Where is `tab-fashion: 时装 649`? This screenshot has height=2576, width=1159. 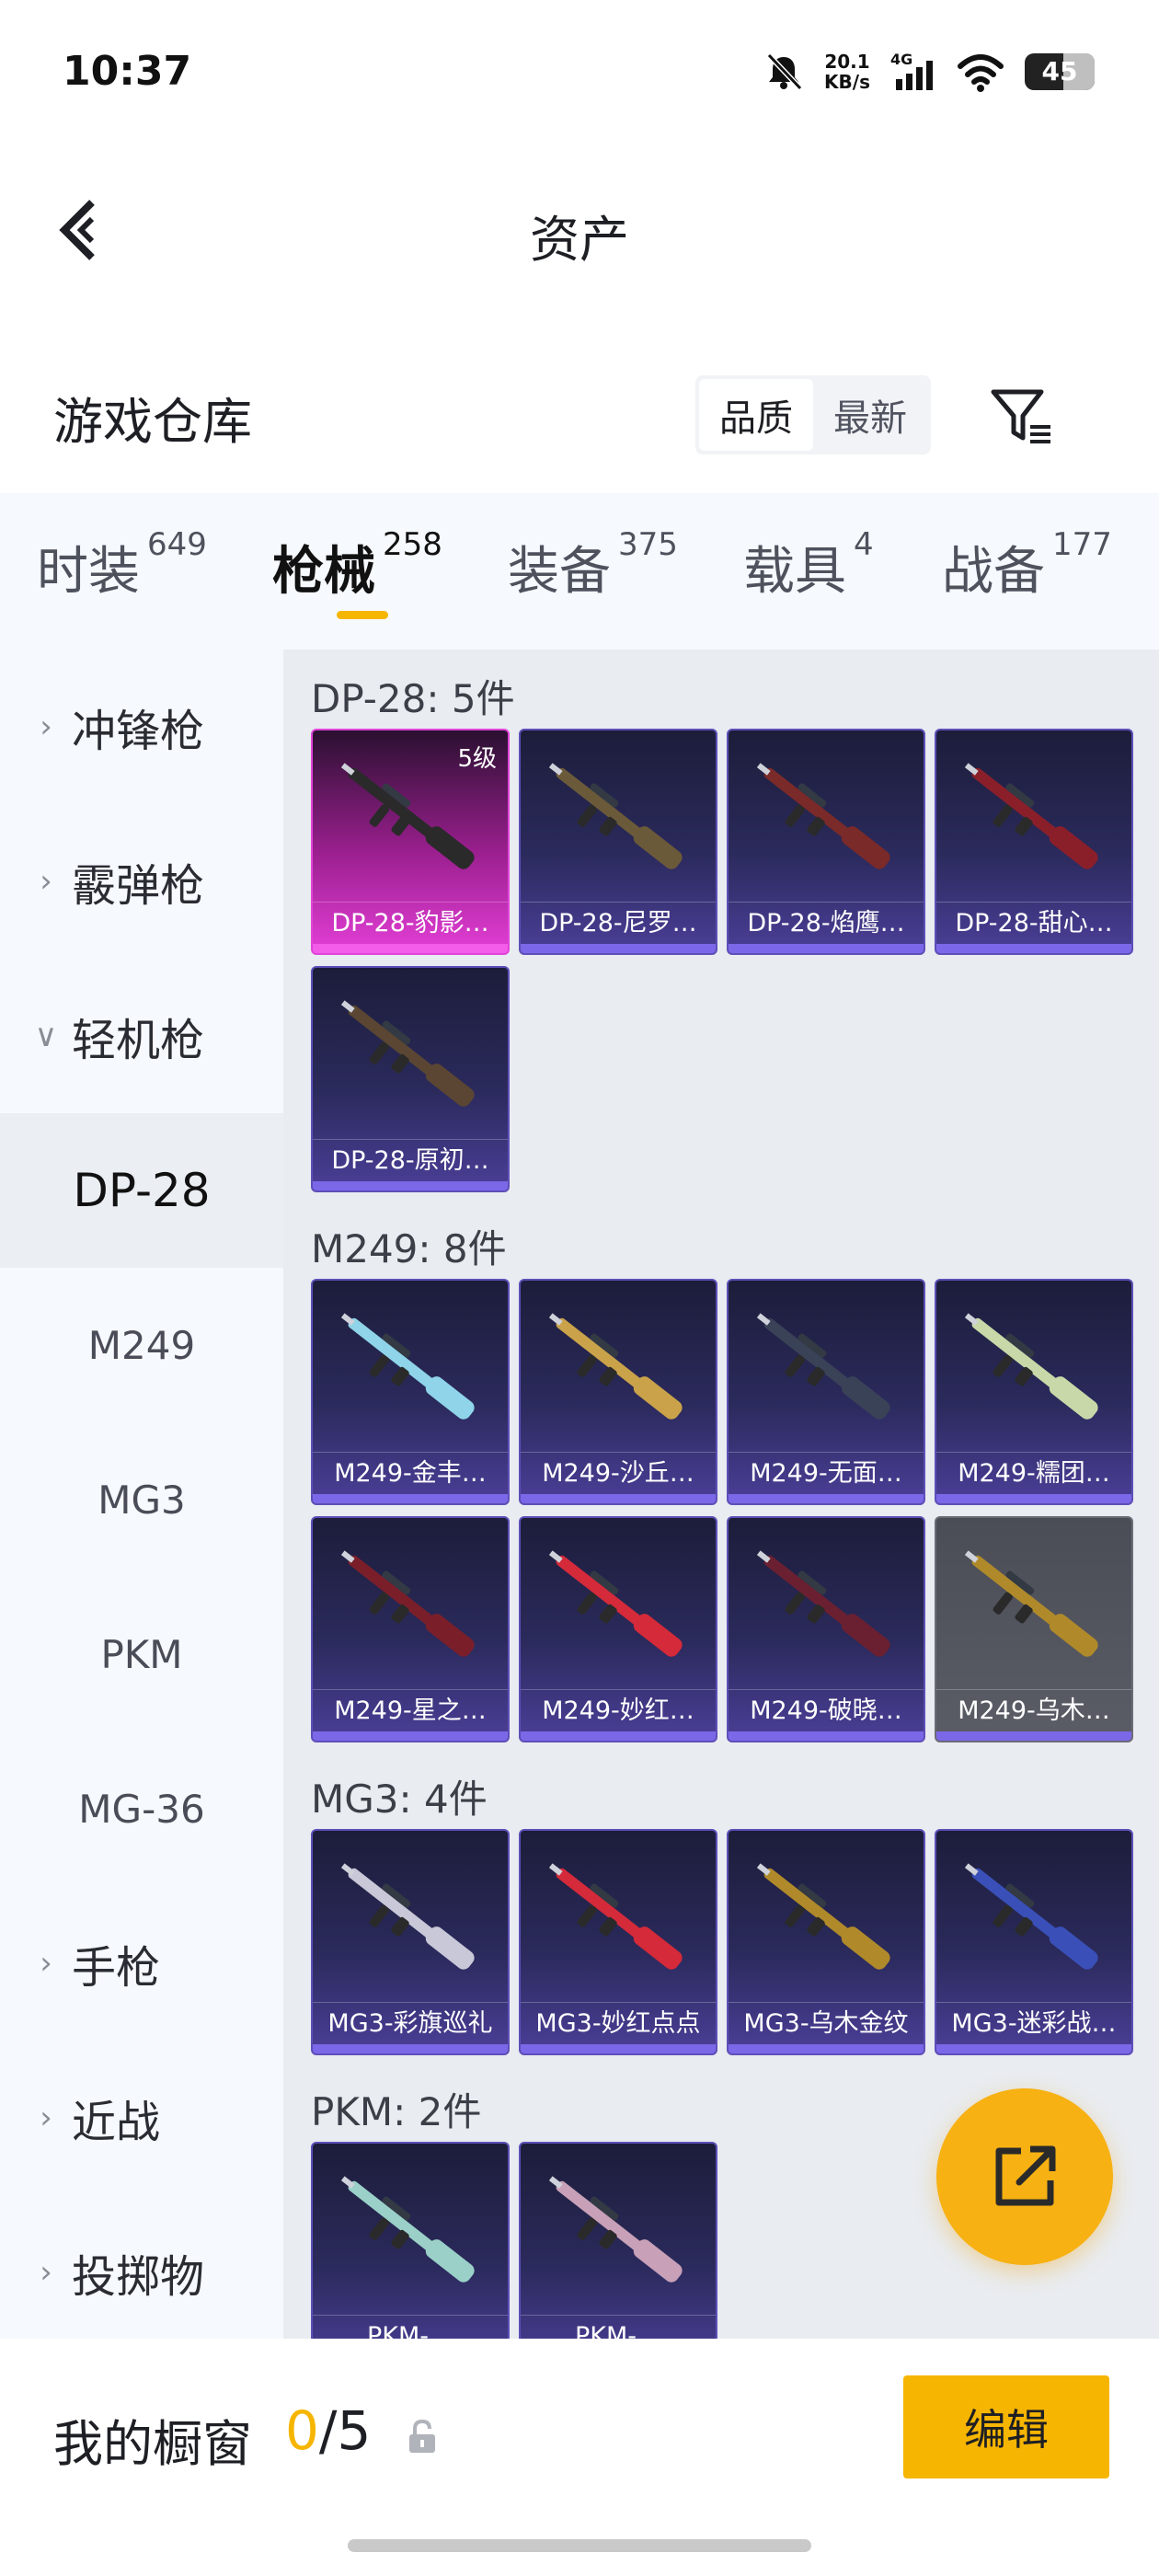
tab-fashion: 时装 649 is located at coordinates (122, 565).